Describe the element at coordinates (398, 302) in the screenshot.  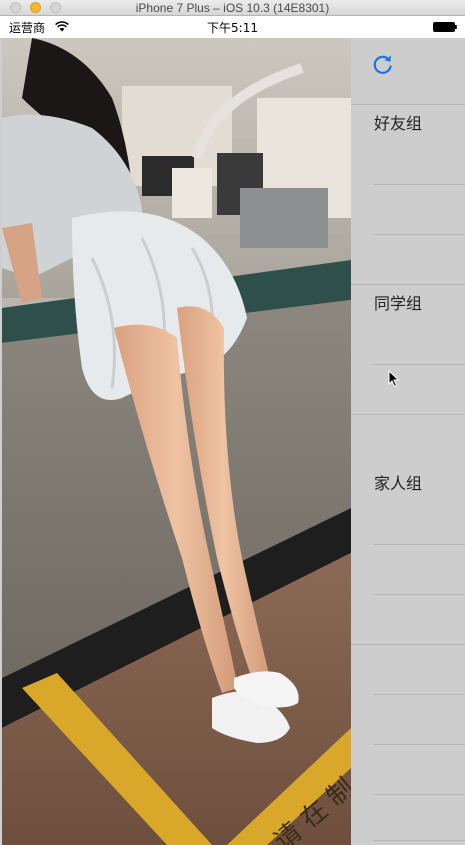
I see `menu-item-classmates: 同学组` at that location.